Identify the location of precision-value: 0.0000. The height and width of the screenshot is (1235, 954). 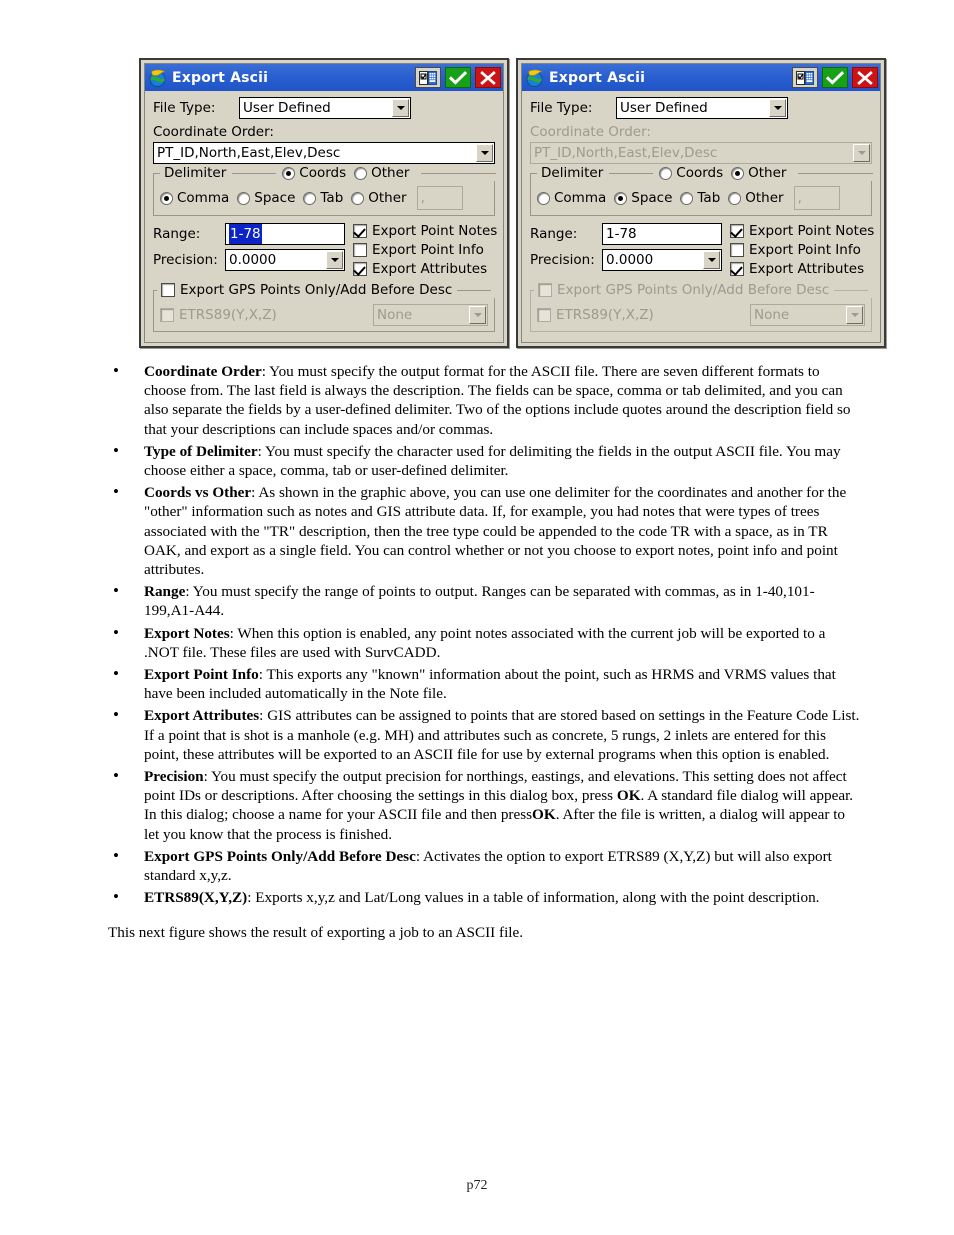
(253, 260).